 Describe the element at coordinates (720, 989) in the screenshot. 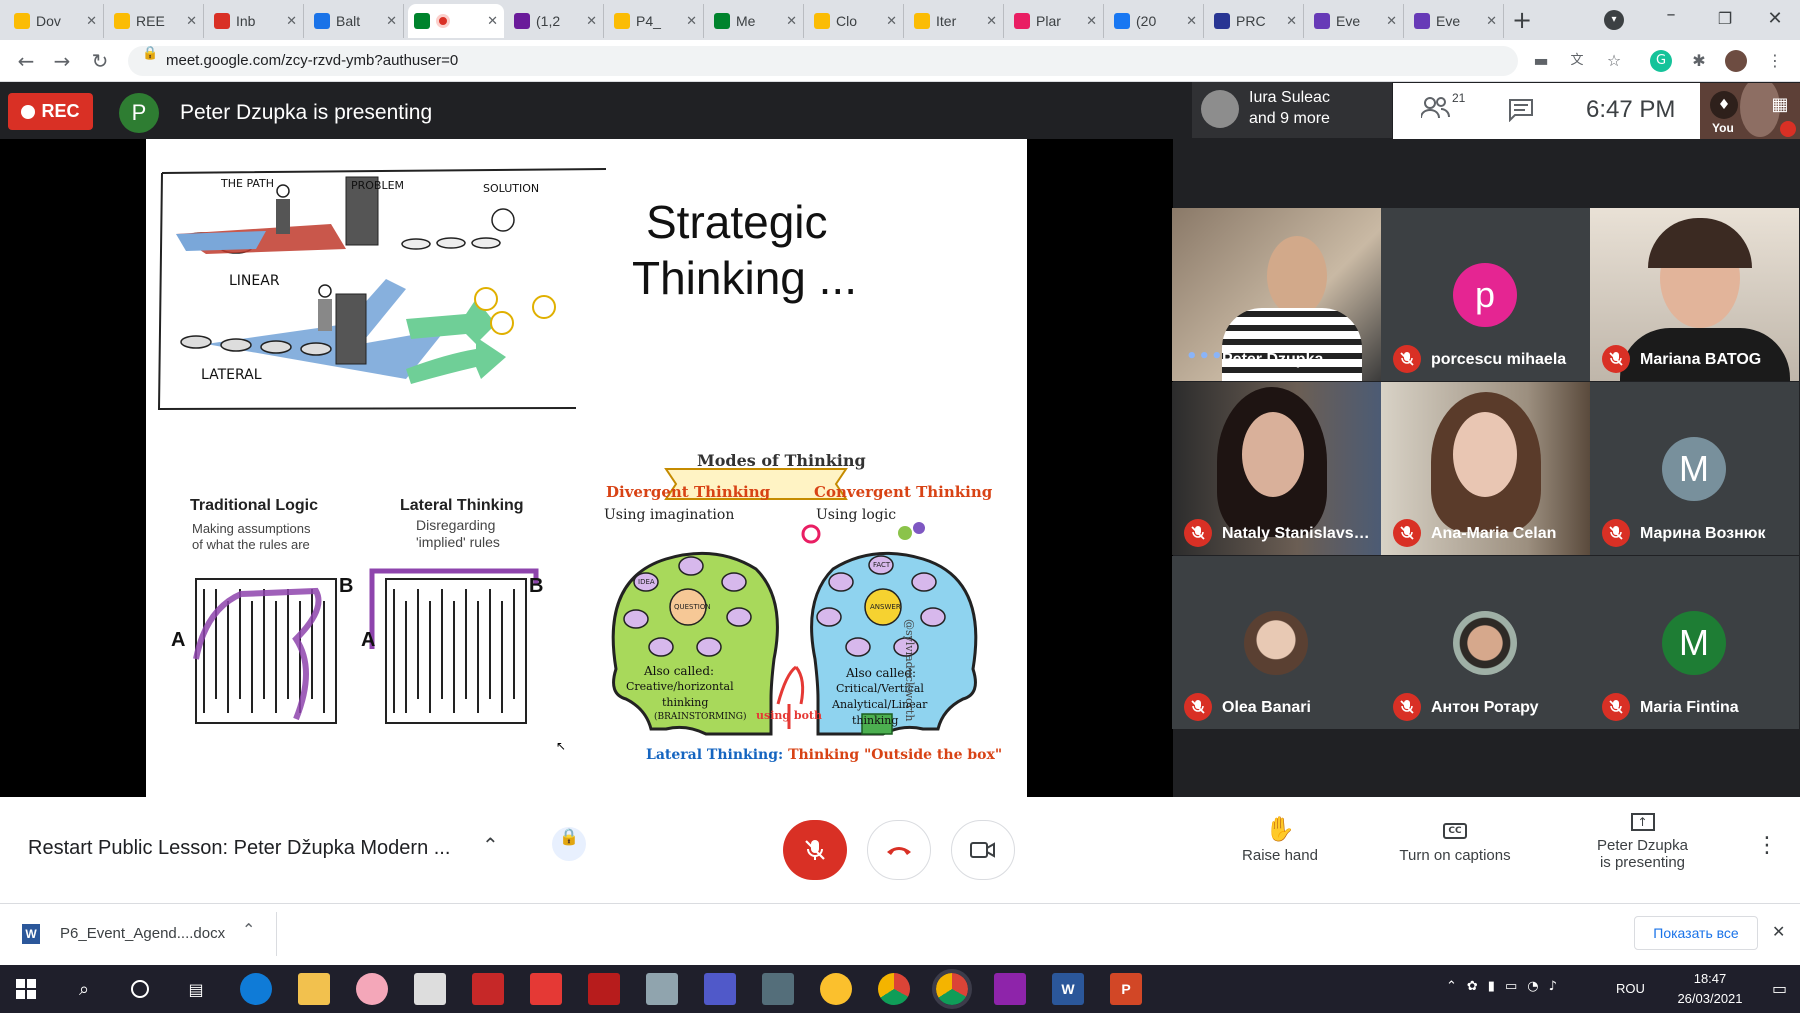

I see `teams-icon` at that location.